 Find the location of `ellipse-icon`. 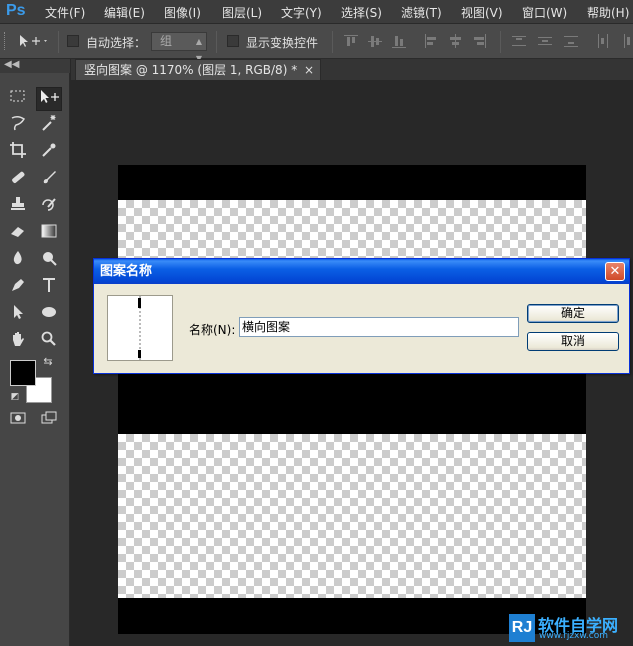

ellipse-icon is located at coordinates (49, 312).